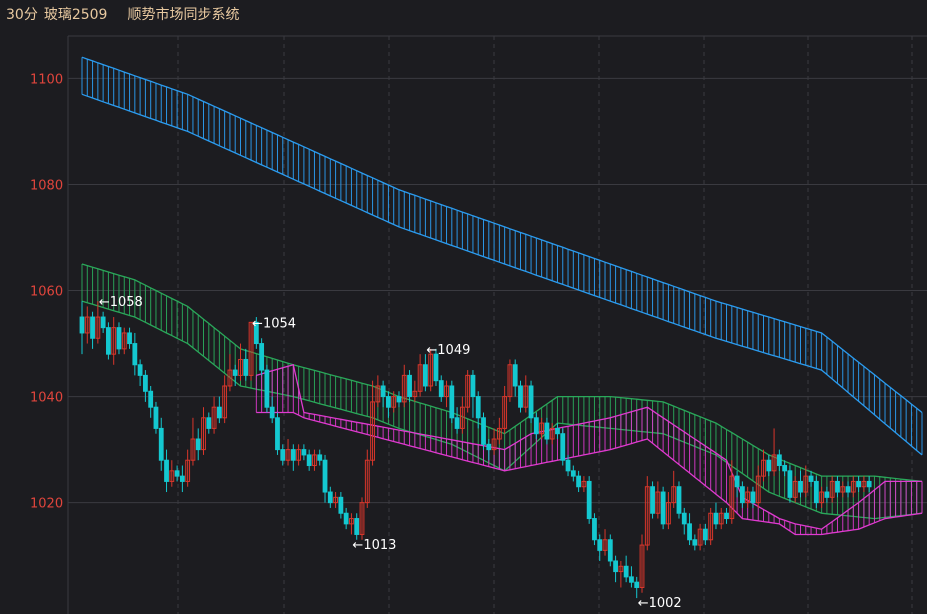 This screenshot has height=614, width=927. I want to click on annotation-1058: ←1058, so click(121, 302).